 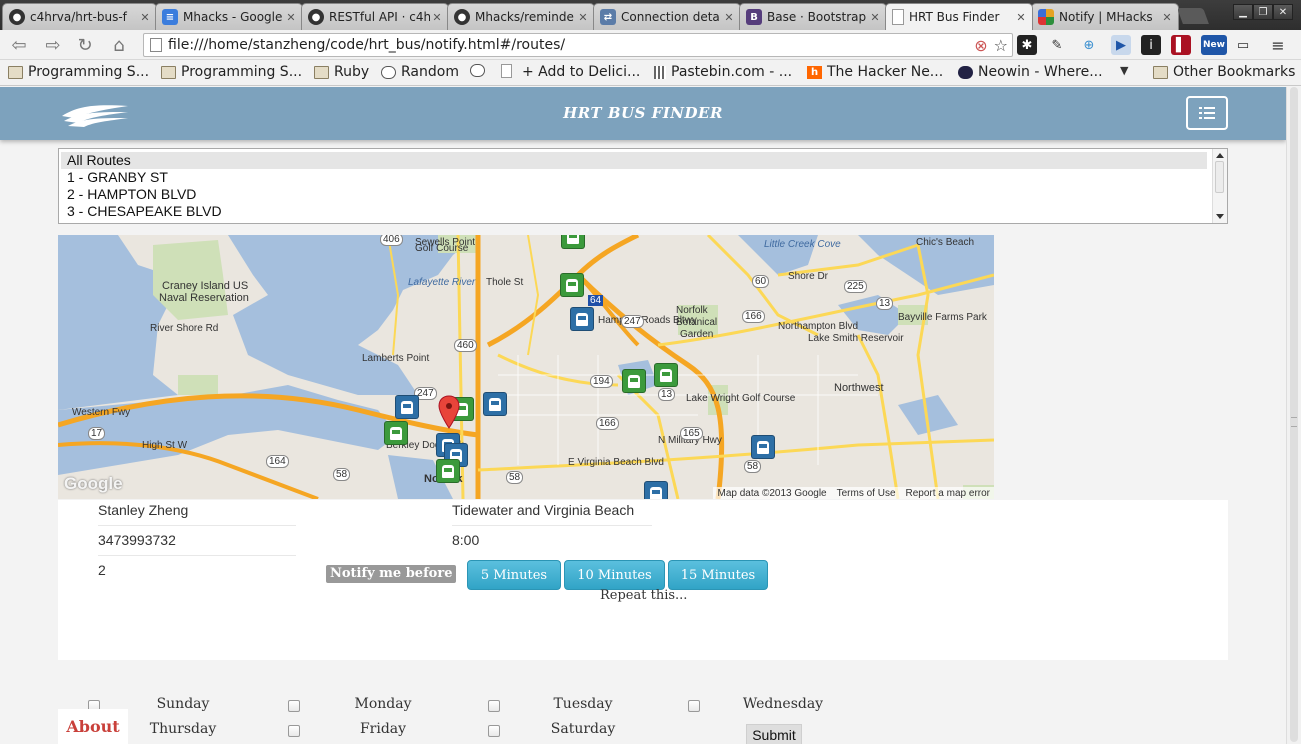 What do you see at coordinates (197, 573) in the screenshot?
I see `route-field: 2` at bounding box center [197, 573].